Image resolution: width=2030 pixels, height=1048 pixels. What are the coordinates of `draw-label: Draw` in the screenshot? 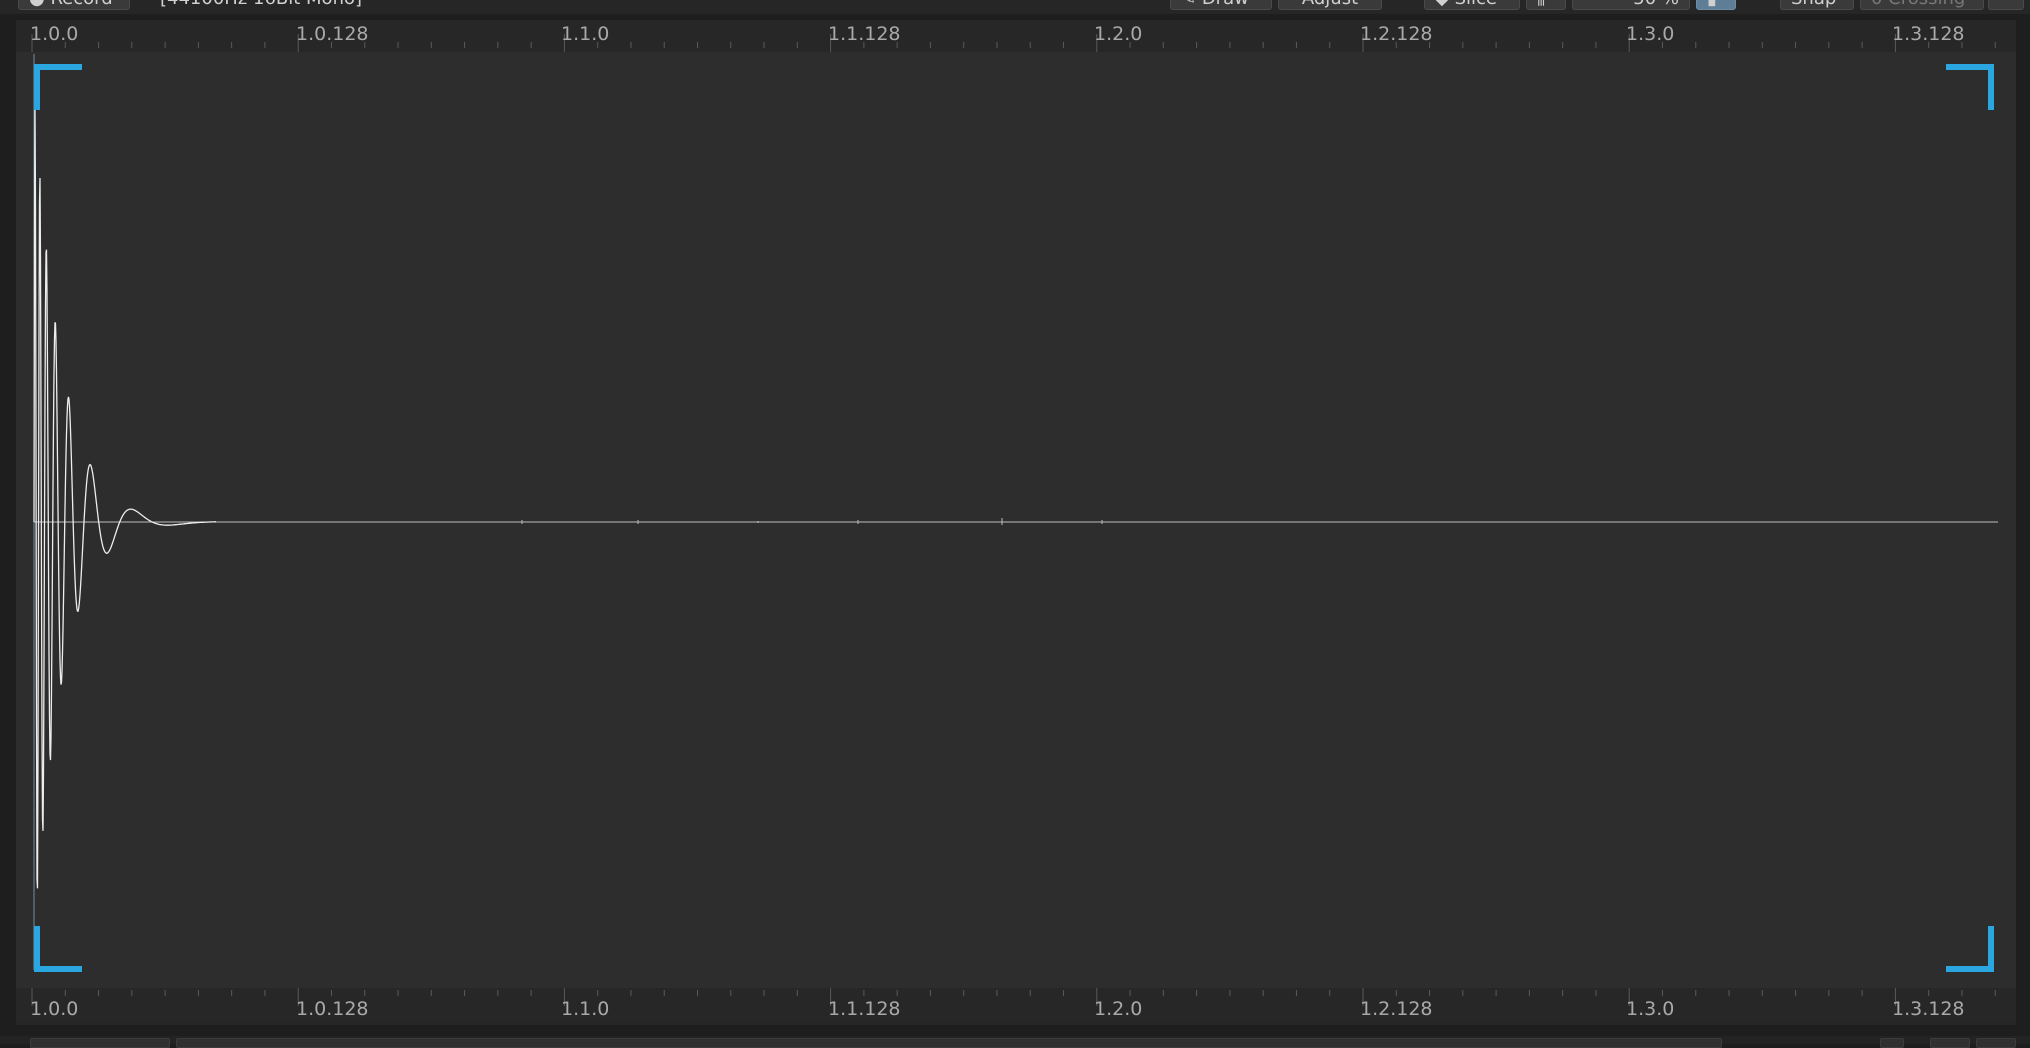 It's located at (1225, 4).